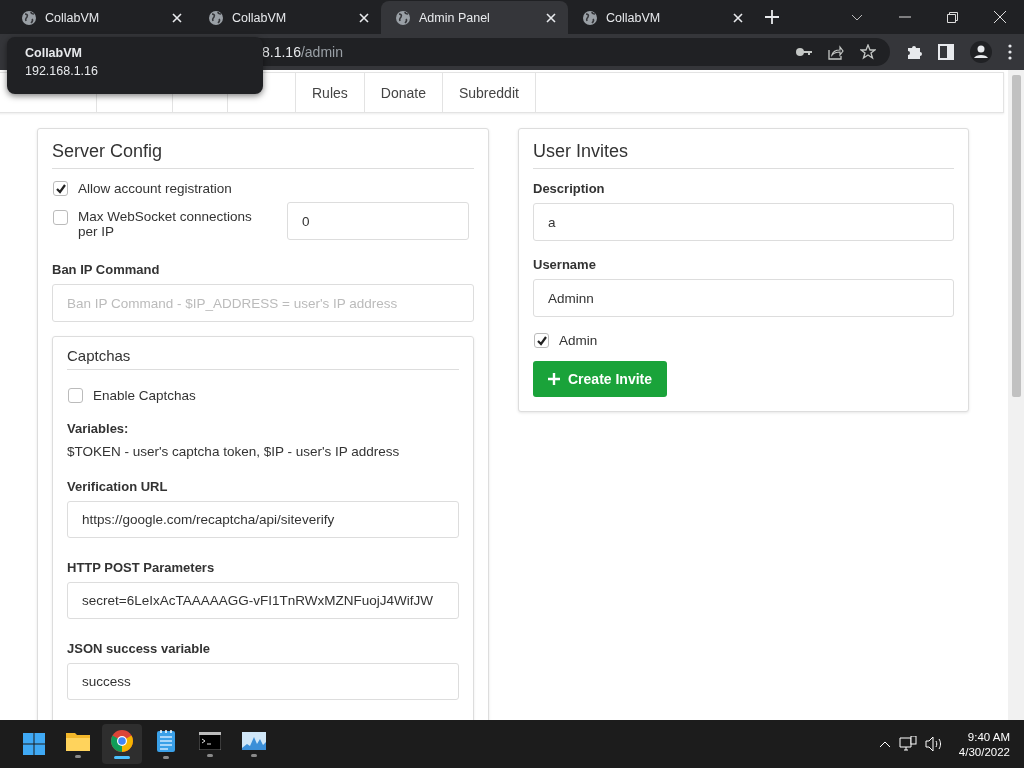 Image resolution: width=1024 pixels, height=768 pixels. What do you see at coordinates (578, 340) in the screenshot?
I see `checkbox-label: Admin` at bounding box center [578, 340].